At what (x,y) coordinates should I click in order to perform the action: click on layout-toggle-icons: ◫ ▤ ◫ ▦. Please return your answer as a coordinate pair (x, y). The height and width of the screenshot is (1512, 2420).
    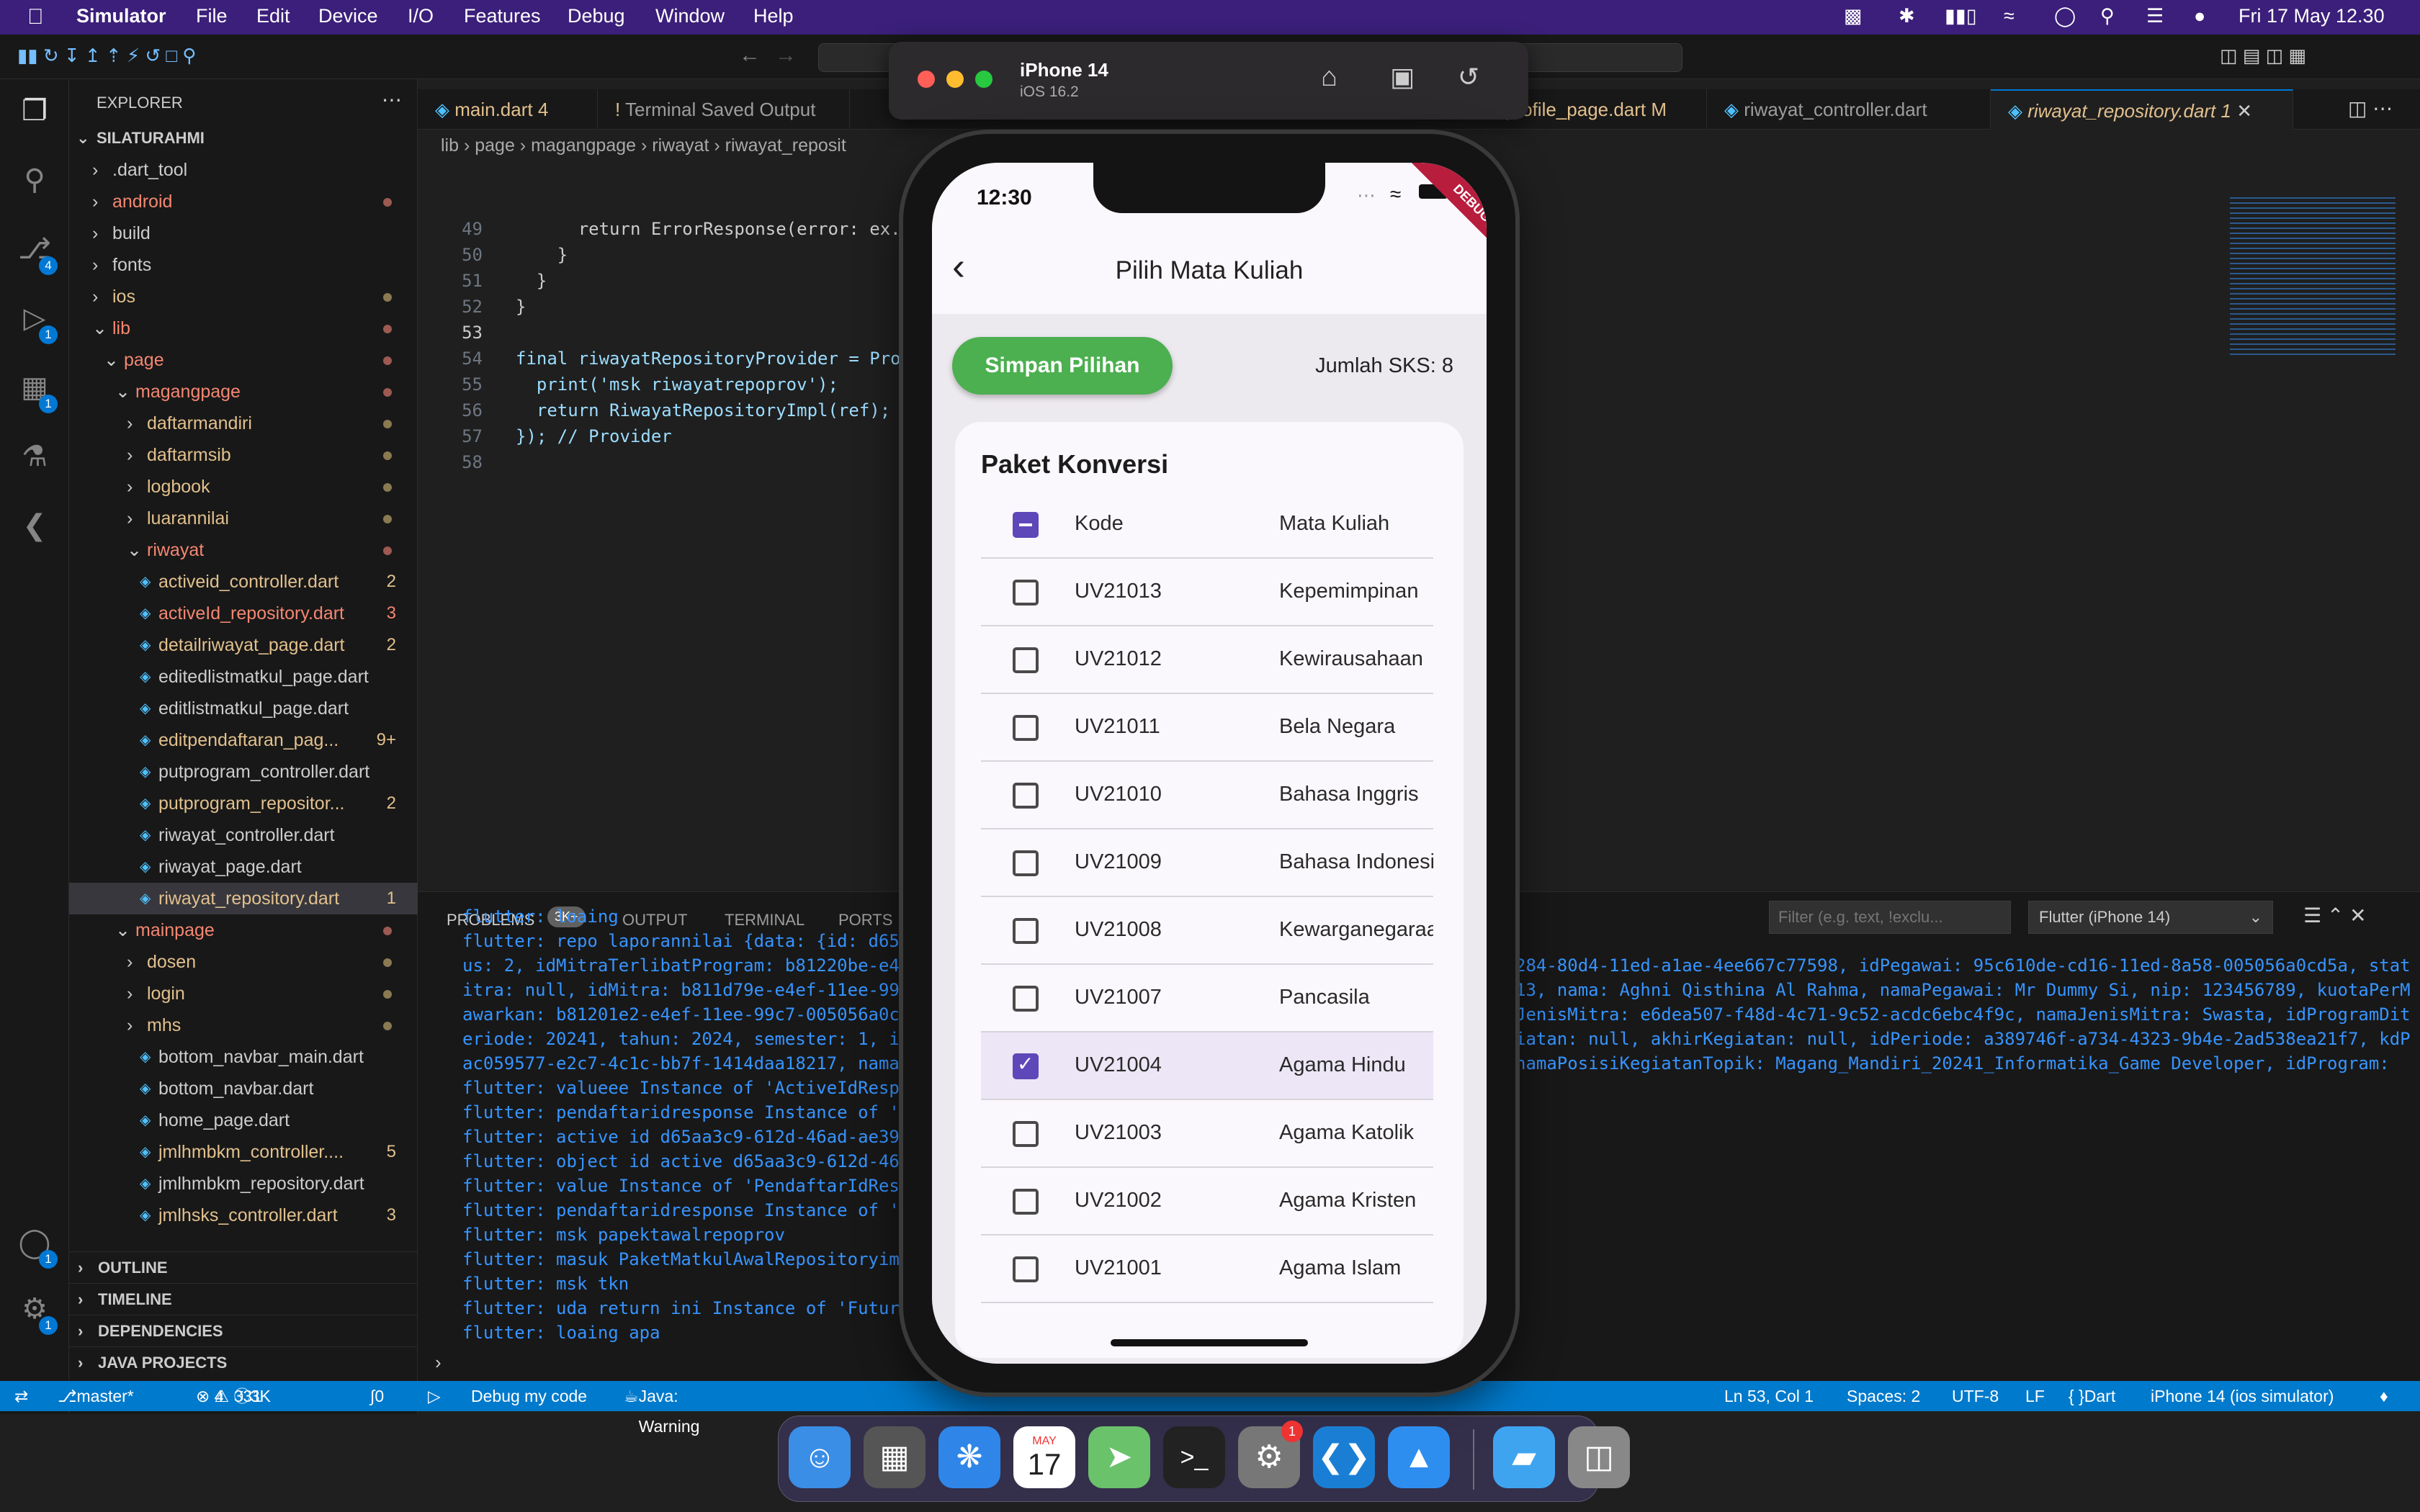
    Looking at the image, I should click on (2263, 56).